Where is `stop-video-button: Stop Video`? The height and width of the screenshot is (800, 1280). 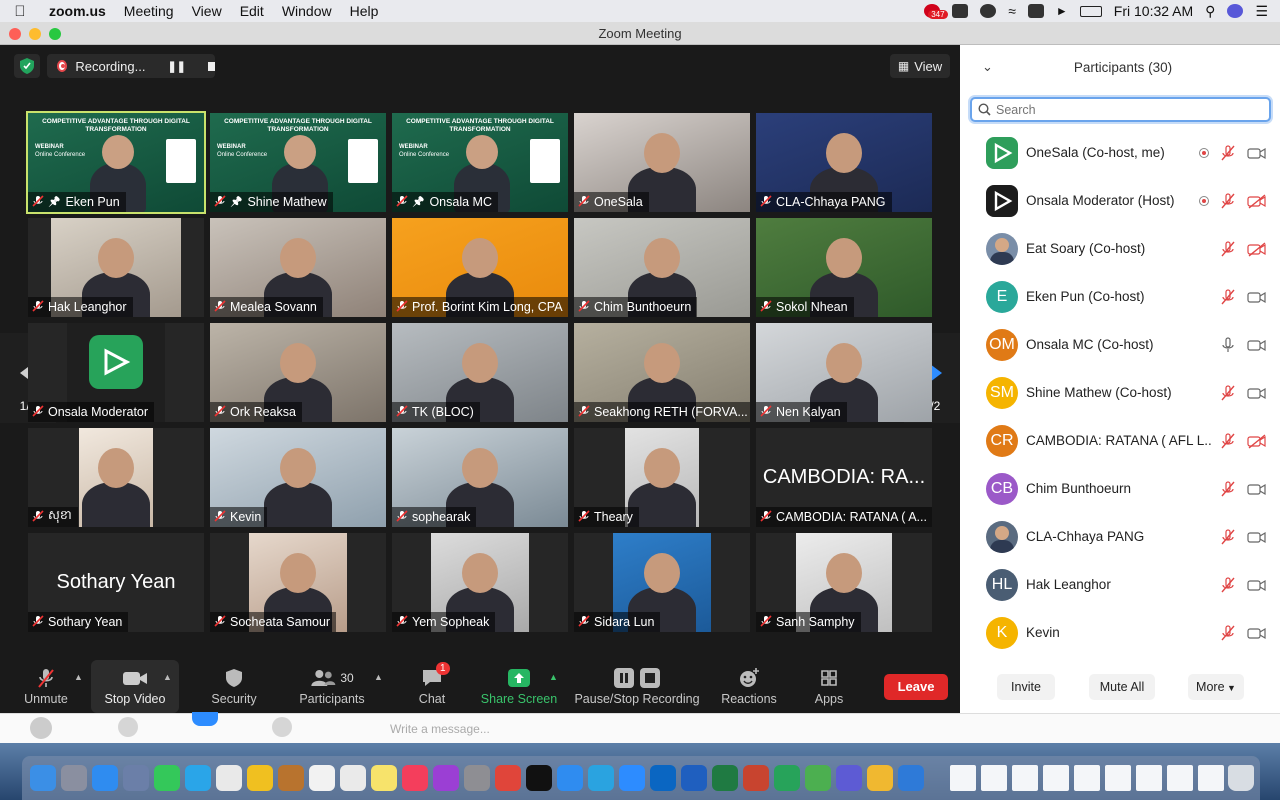
stop-video-button: Stop Video is located at coordinates (135, 686).